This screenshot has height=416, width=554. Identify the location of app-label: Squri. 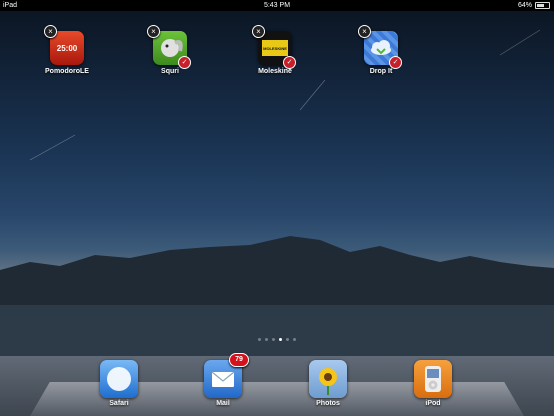
(170, 71).